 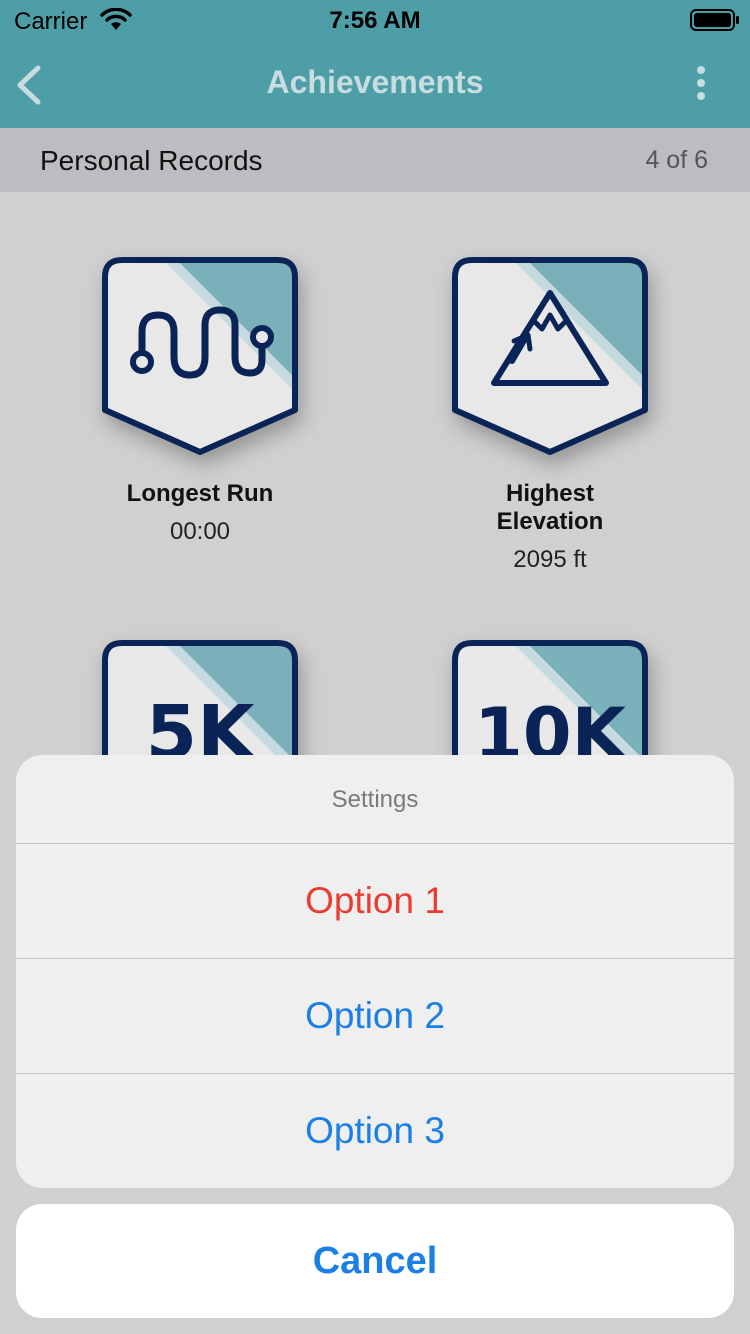 I want to click on status-bar: Carrier 7:56 AM, so click(x=375, y=20).